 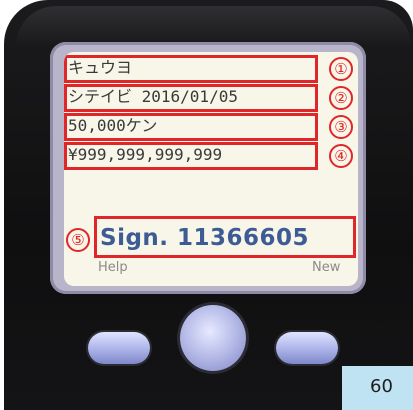 What do you see at coordinates (341, 156) in the screenshot?
I see `marker-4: ④` at bounding box center [341, 156].